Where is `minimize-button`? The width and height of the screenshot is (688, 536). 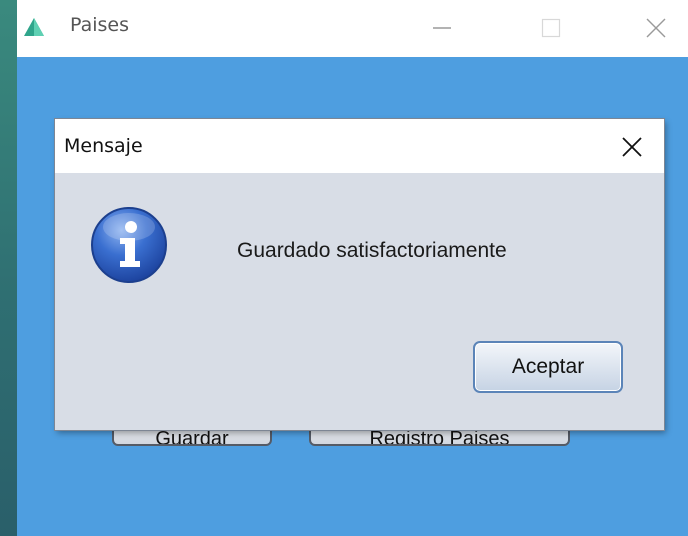
minimize-button is located at coordinates (442, 28).